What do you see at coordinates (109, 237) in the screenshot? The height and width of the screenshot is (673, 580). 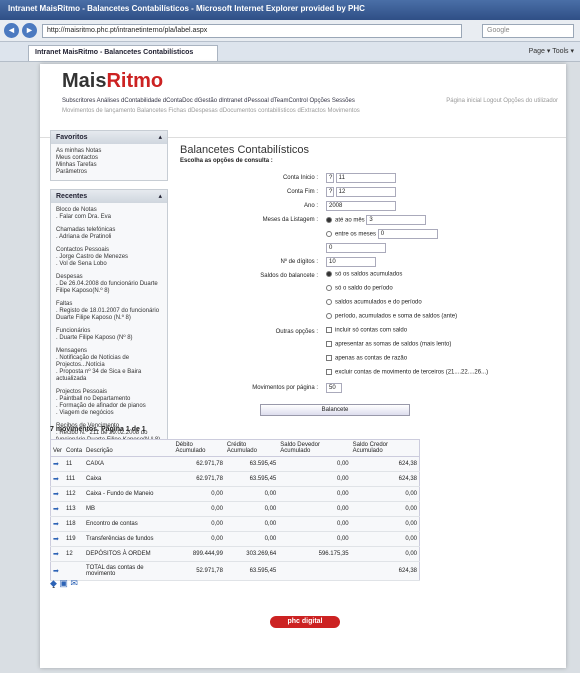 I see `recentes-item: . Adriana de Pratinoli` at bounding box center [109, 237].